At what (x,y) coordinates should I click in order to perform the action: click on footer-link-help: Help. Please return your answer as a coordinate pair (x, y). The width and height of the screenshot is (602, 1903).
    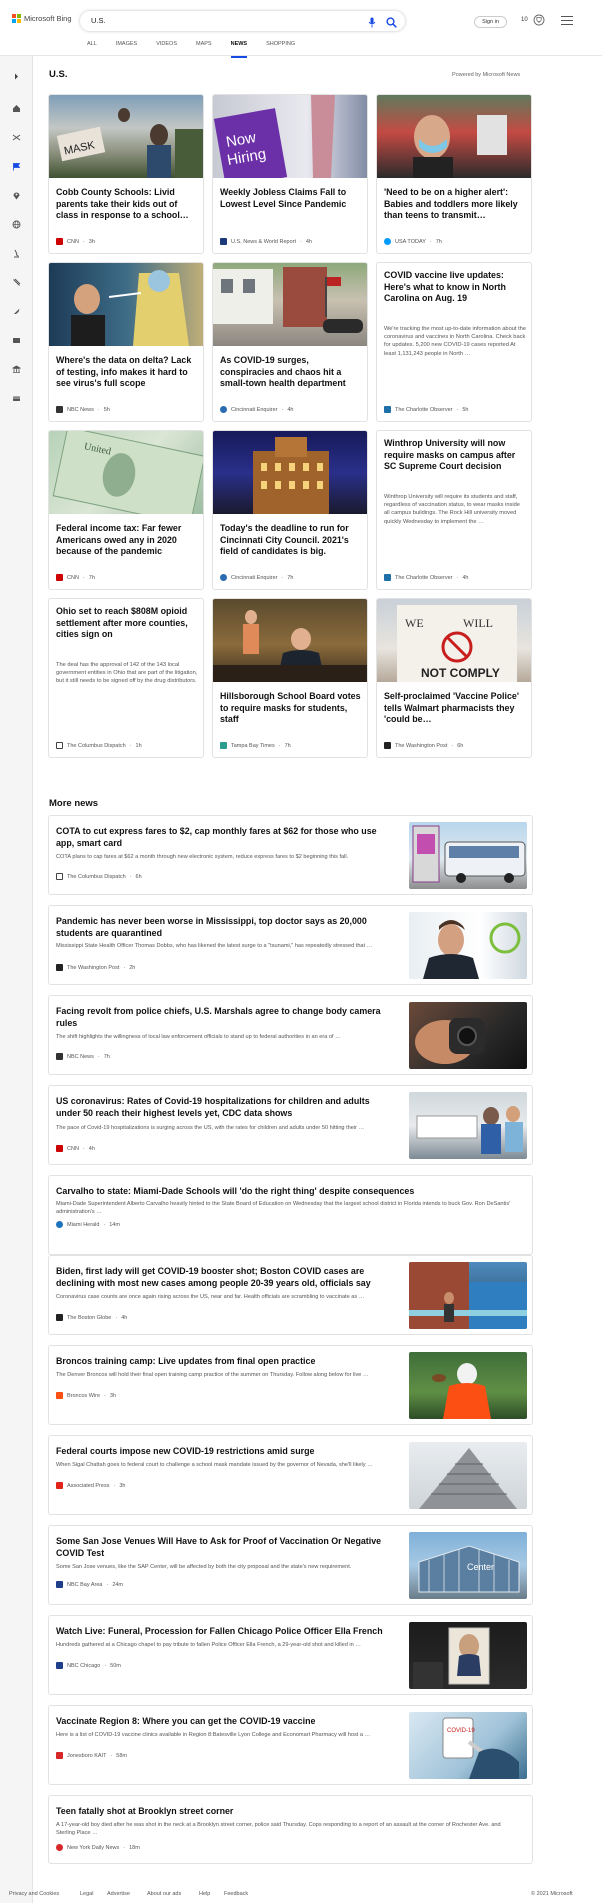
    Looking at the image, I should click on (204, 1894).